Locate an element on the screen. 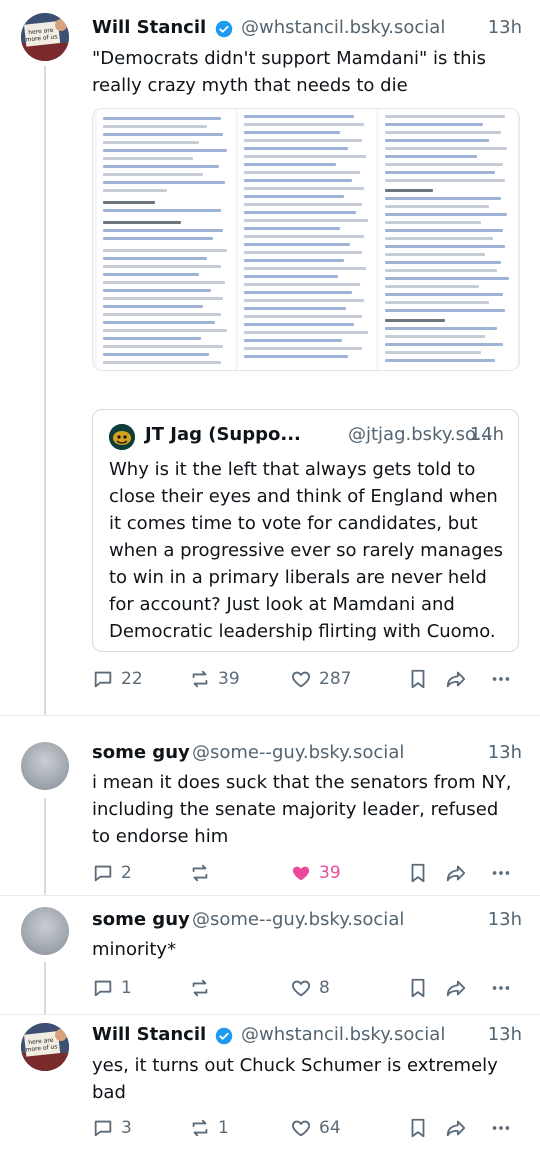 The image size is (540, 1162). reply-count: 3 is located at coordinates (126, 1128).